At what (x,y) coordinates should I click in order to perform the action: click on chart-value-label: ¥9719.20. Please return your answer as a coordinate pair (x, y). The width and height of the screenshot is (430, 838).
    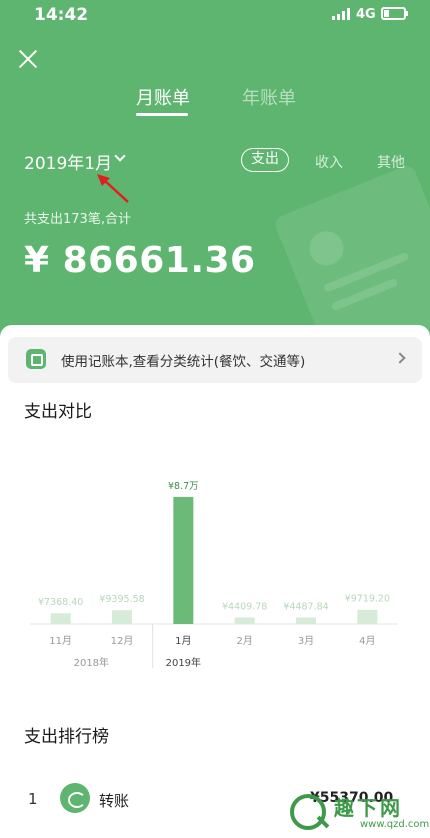
    Looking at the image, I should click on (367, 599).